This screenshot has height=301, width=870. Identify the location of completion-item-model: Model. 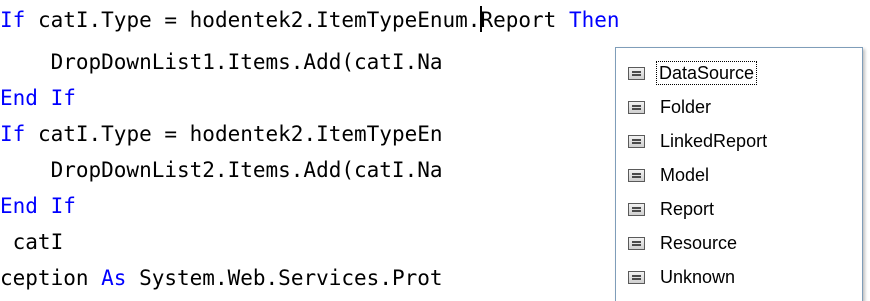
(739, 175).